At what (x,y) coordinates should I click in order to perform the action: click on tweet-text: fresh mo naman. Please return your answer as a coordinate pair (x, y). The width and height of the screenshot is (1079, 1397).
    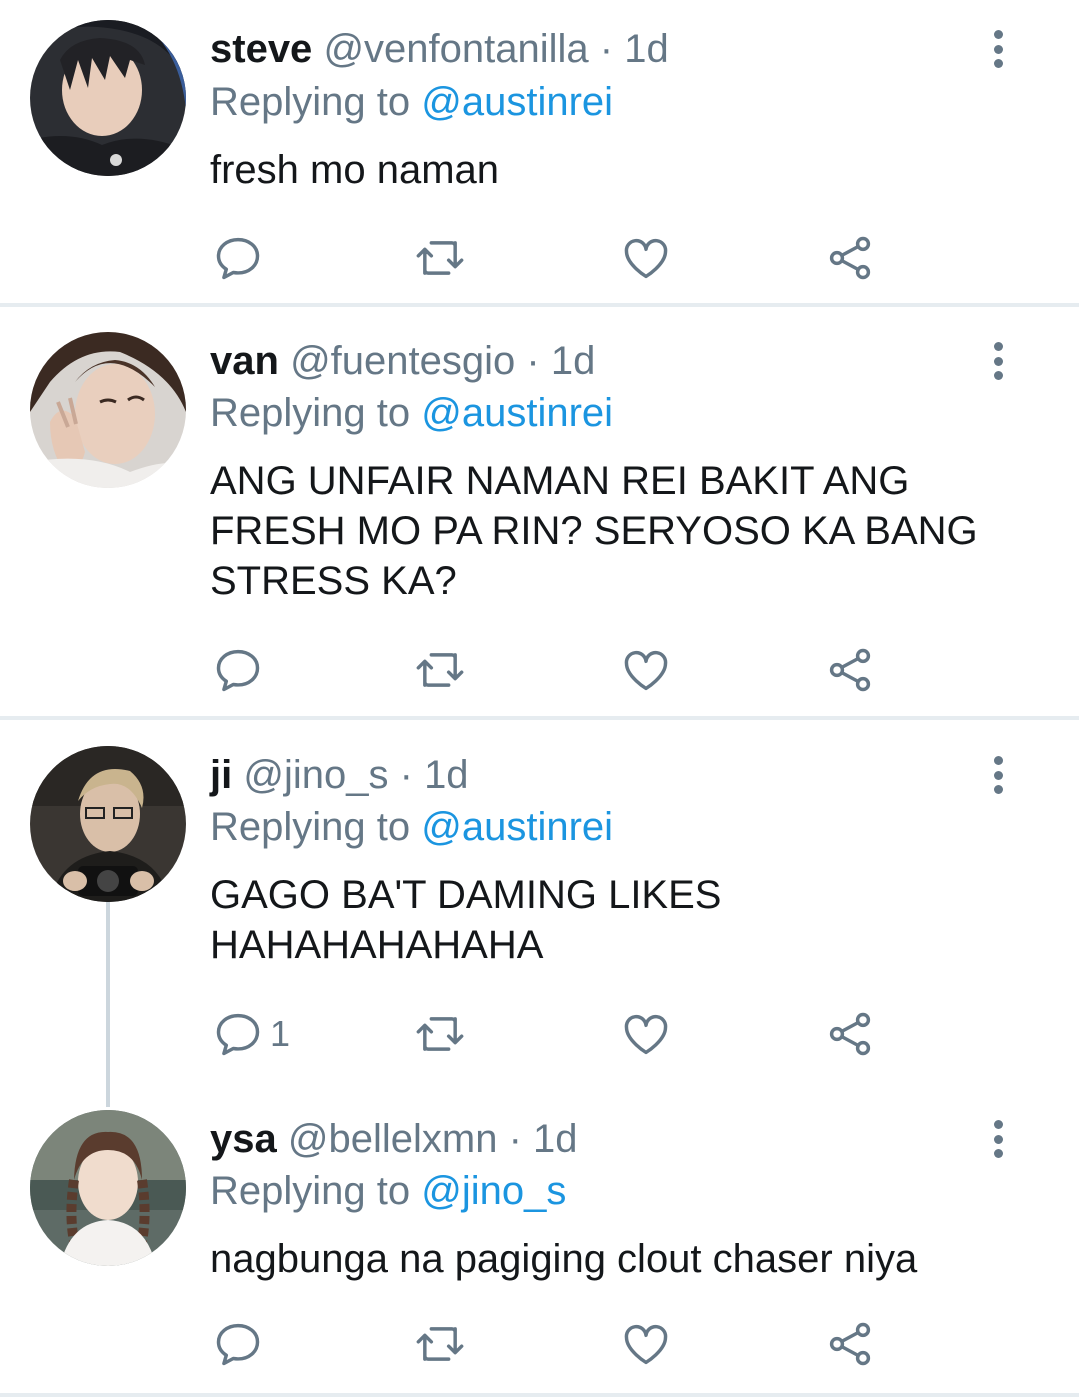
    Looking at the image, I should click on (355, 170).